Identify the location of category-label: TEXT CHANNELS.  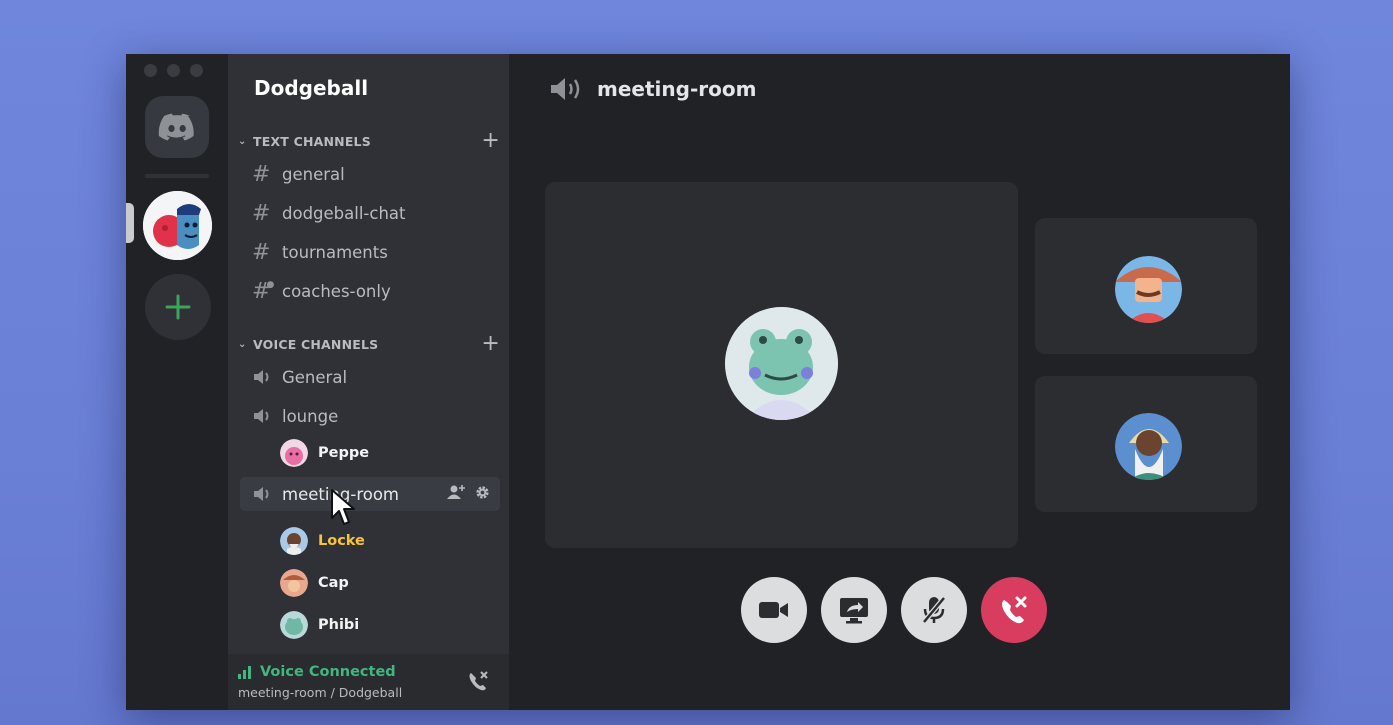
(312, 141).